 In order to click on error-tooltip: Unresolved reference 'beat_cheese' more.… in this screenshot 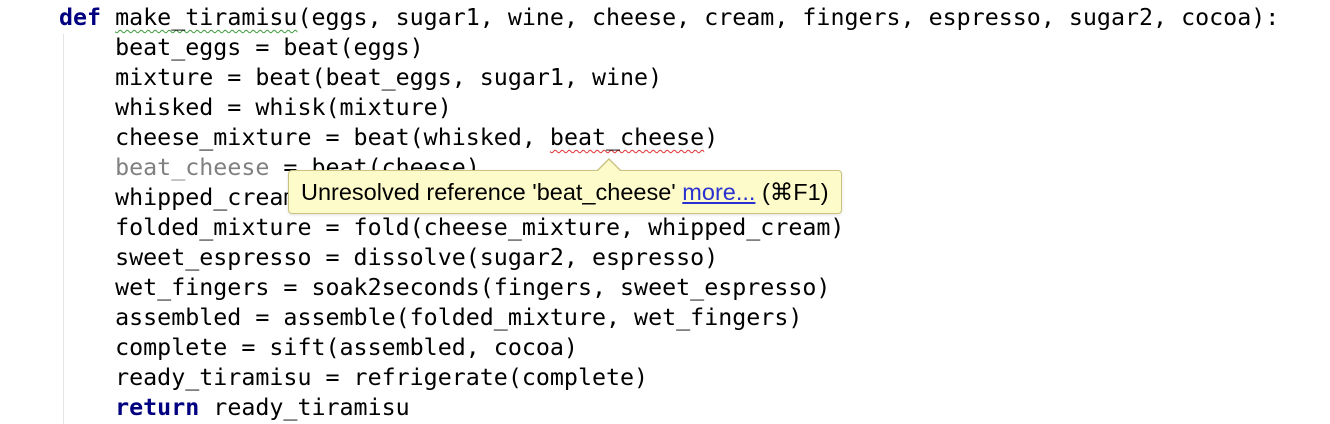, I will do `click(565, 186)`.